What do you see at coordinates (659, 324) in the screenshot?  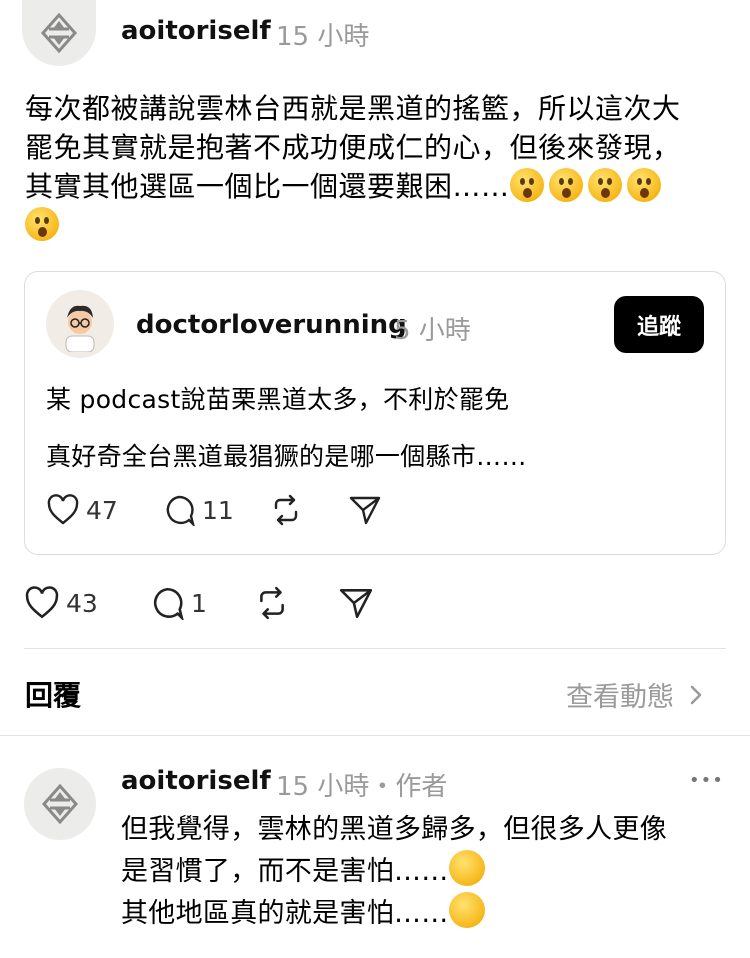 I see `follow-button: 追蹤` at bounding box center [659, 324].